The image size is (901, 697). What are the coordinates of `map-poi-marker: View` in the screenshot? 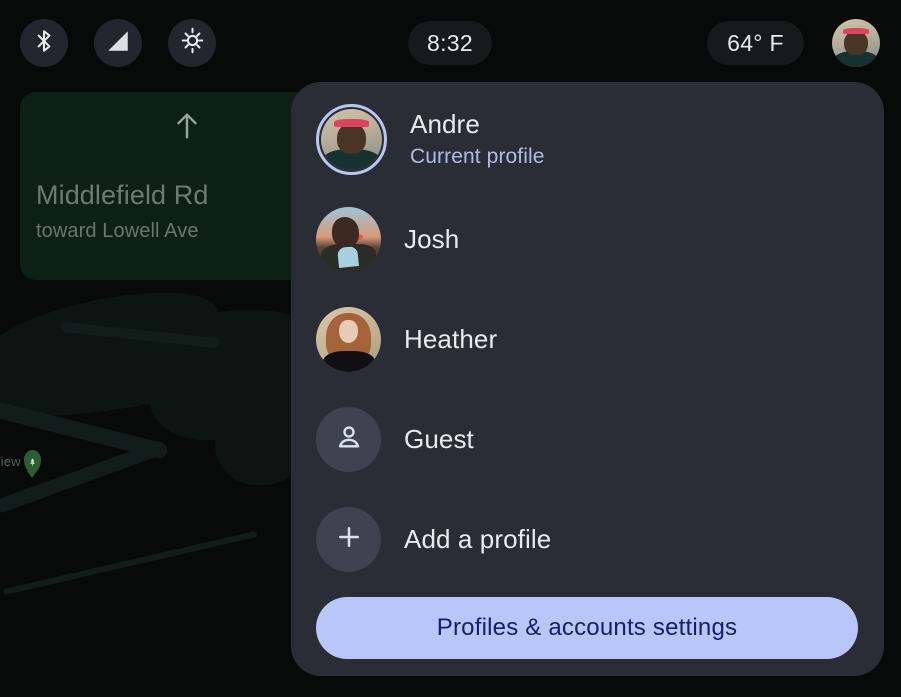 It's located at (20, 461).